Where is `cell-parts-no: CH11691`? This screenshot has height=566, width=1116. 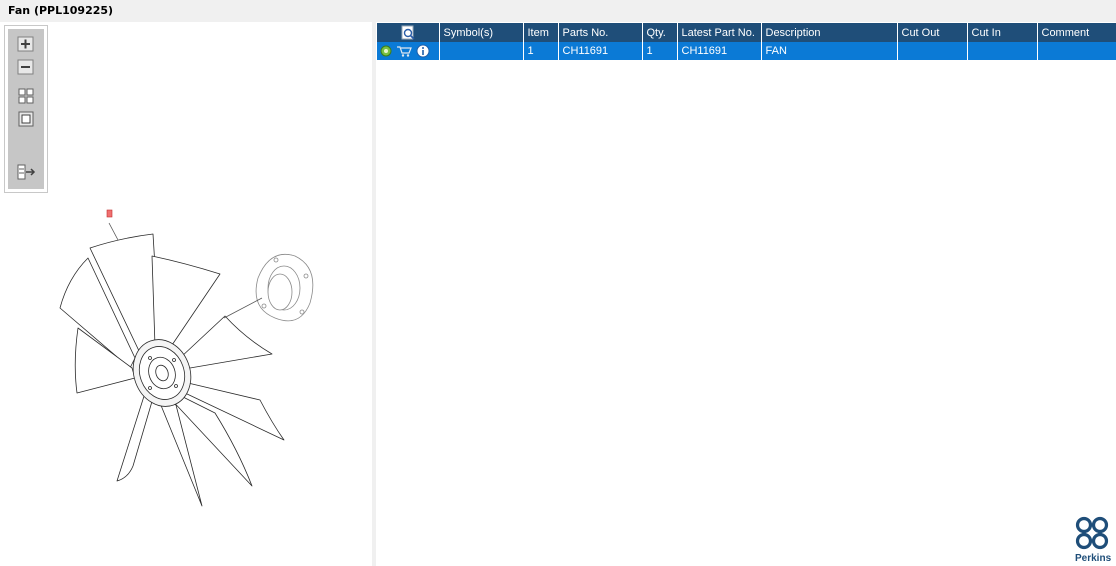 cell-parts-no: CH11691 is located at coordinates (600, 51).